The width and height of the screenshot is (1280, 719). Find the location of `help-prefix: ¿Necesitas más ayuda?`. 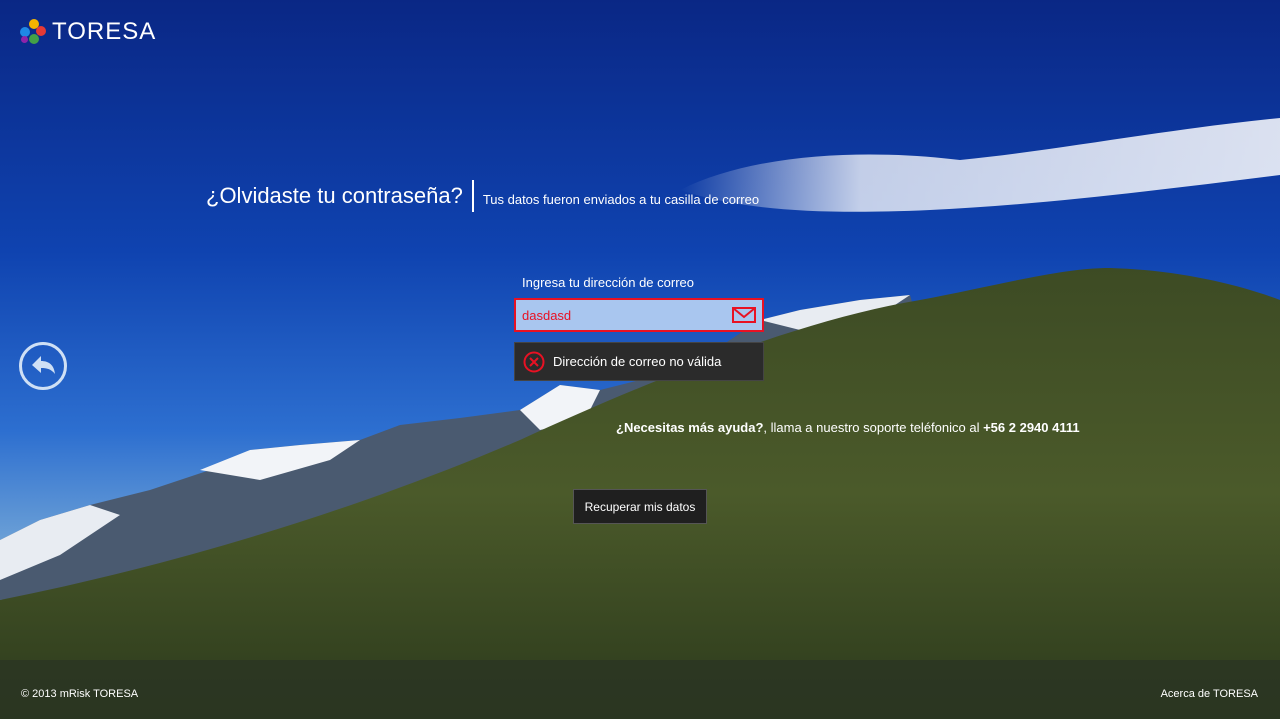

help-prefix: ¿Necesitas más ayuda? is located at coordinates (690, 427).